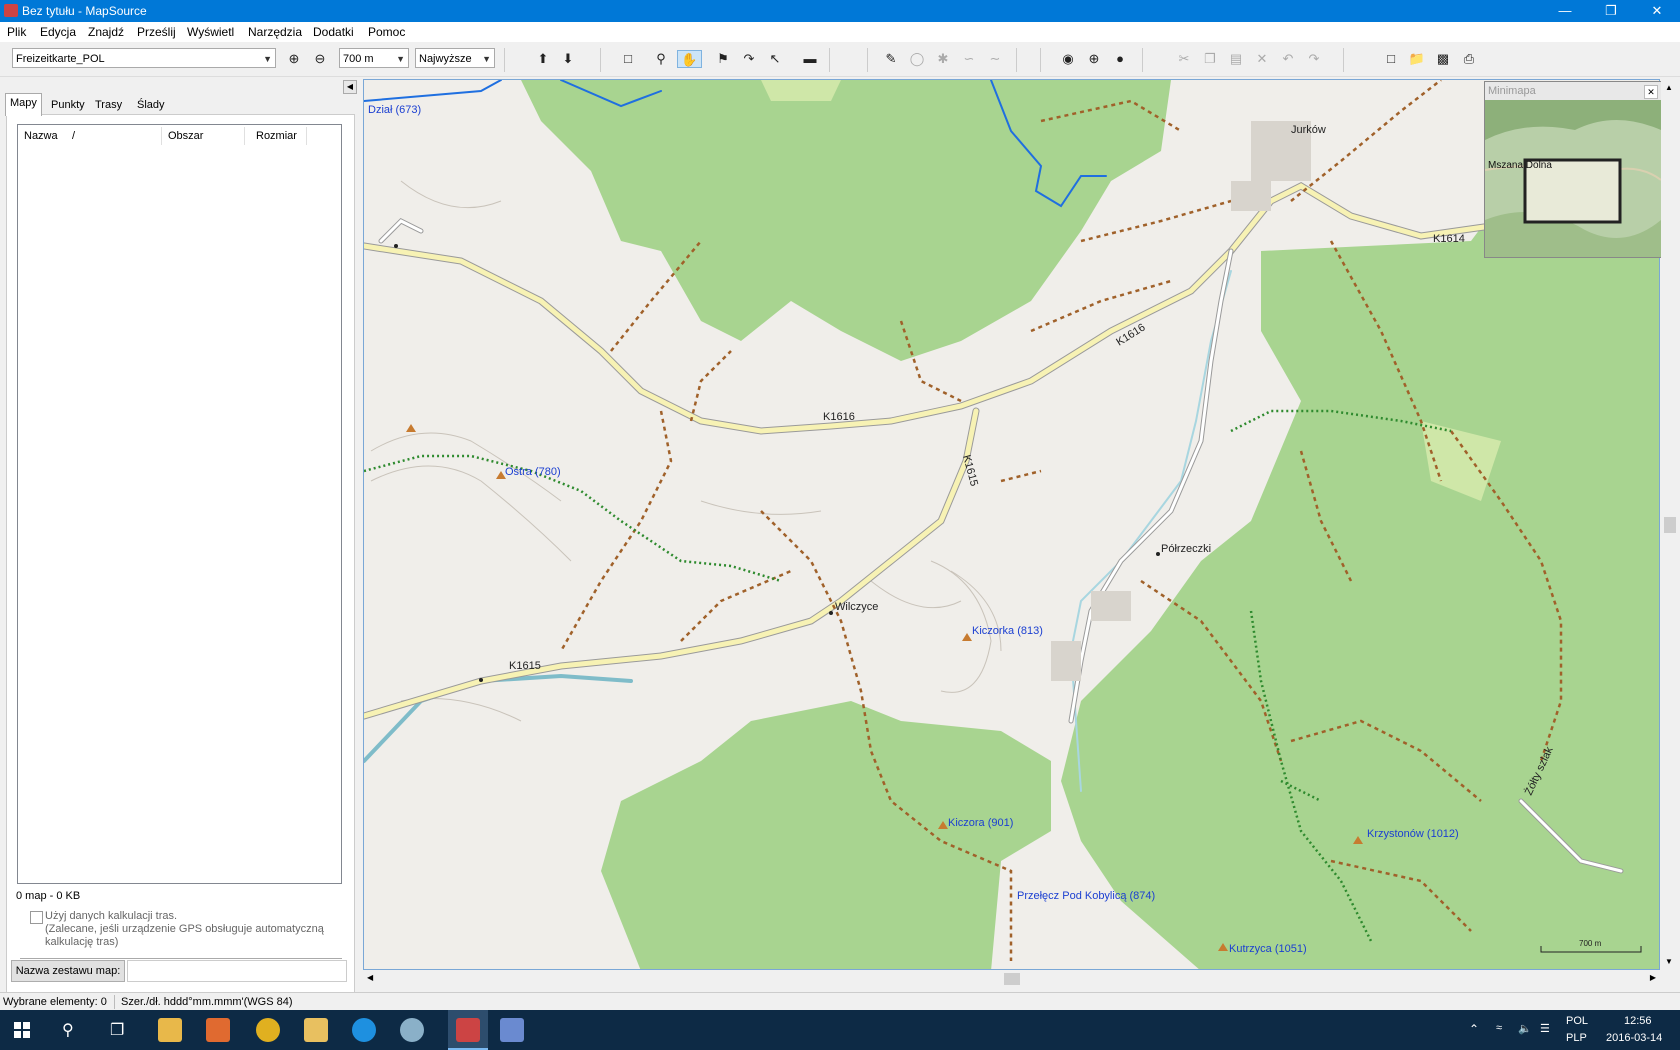 The image size is (1680, 1050). Describe the element at coordinates (22, 1030) in the screenshot. I see `windows-start-icon` at that location.